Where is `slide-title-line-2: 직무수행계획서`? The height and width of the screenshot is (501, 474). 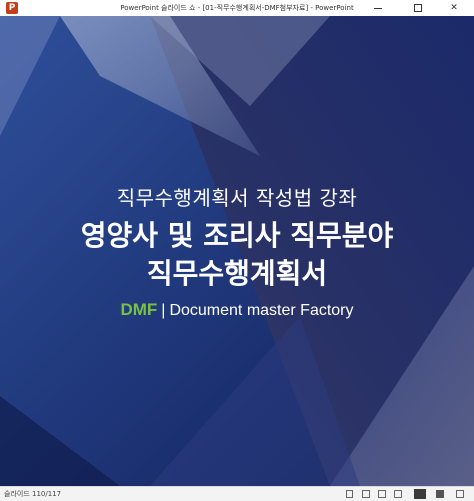
slide-title-line-2: 직무수행계획서 is located at coordinates (237, 273).